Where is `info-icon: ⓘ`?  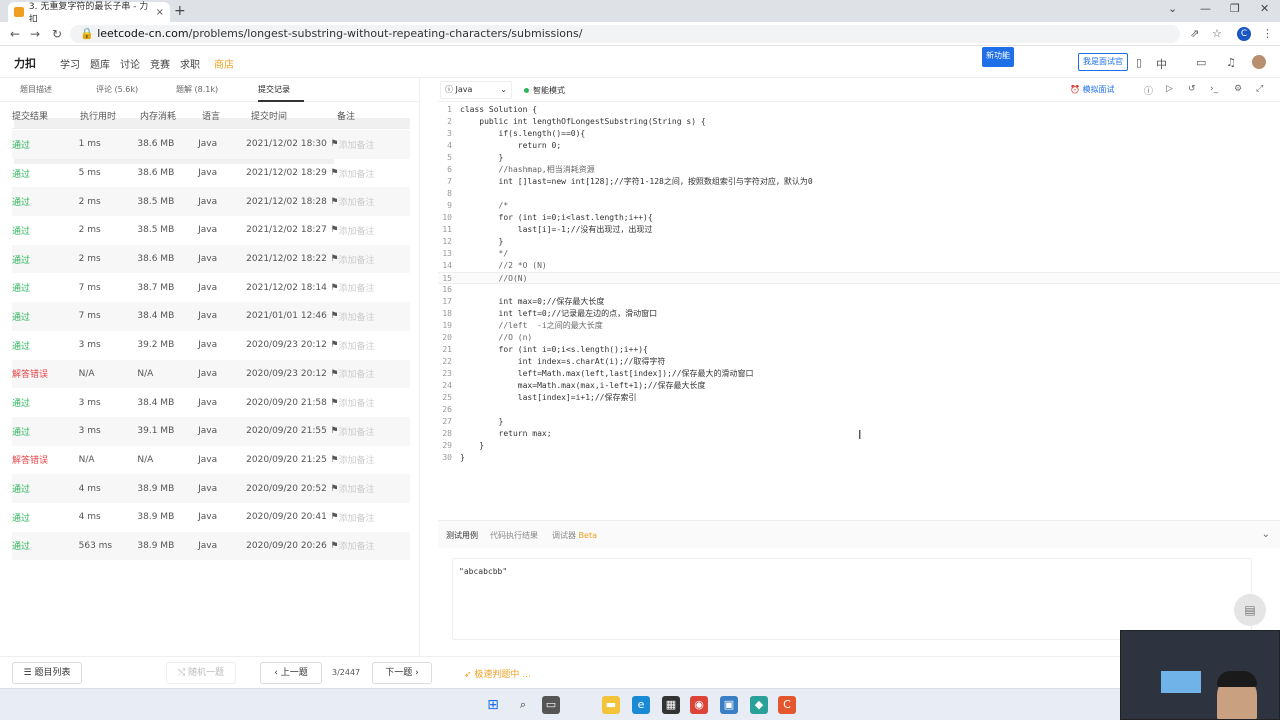
info-icon: ⓘ is located at coordinates (1148, 90).